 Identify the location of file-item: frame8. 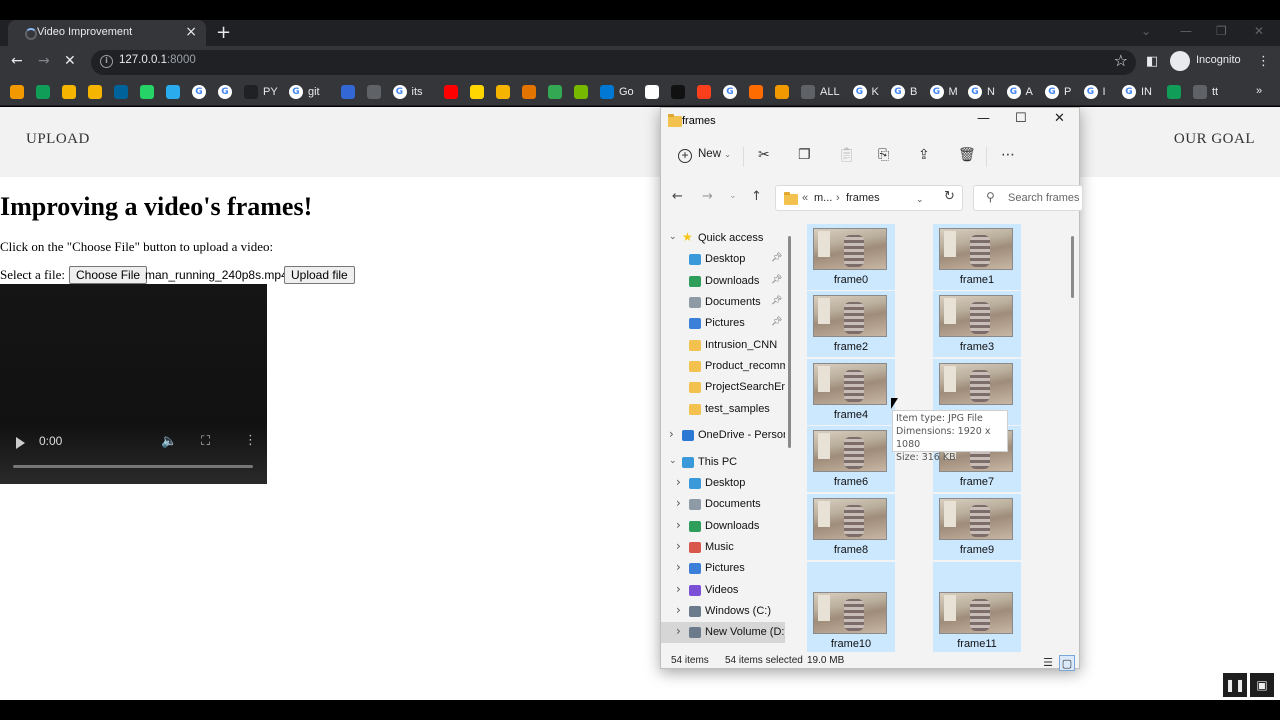
(851, 527).